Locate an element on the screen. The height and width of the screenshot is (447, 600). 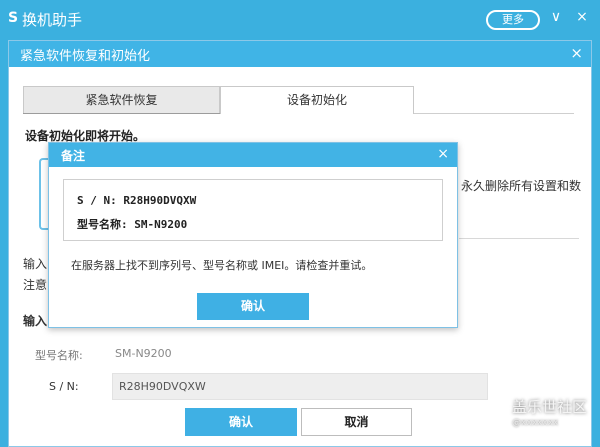
model-name-label: 型号名称: is located at coordinates (59, 355).